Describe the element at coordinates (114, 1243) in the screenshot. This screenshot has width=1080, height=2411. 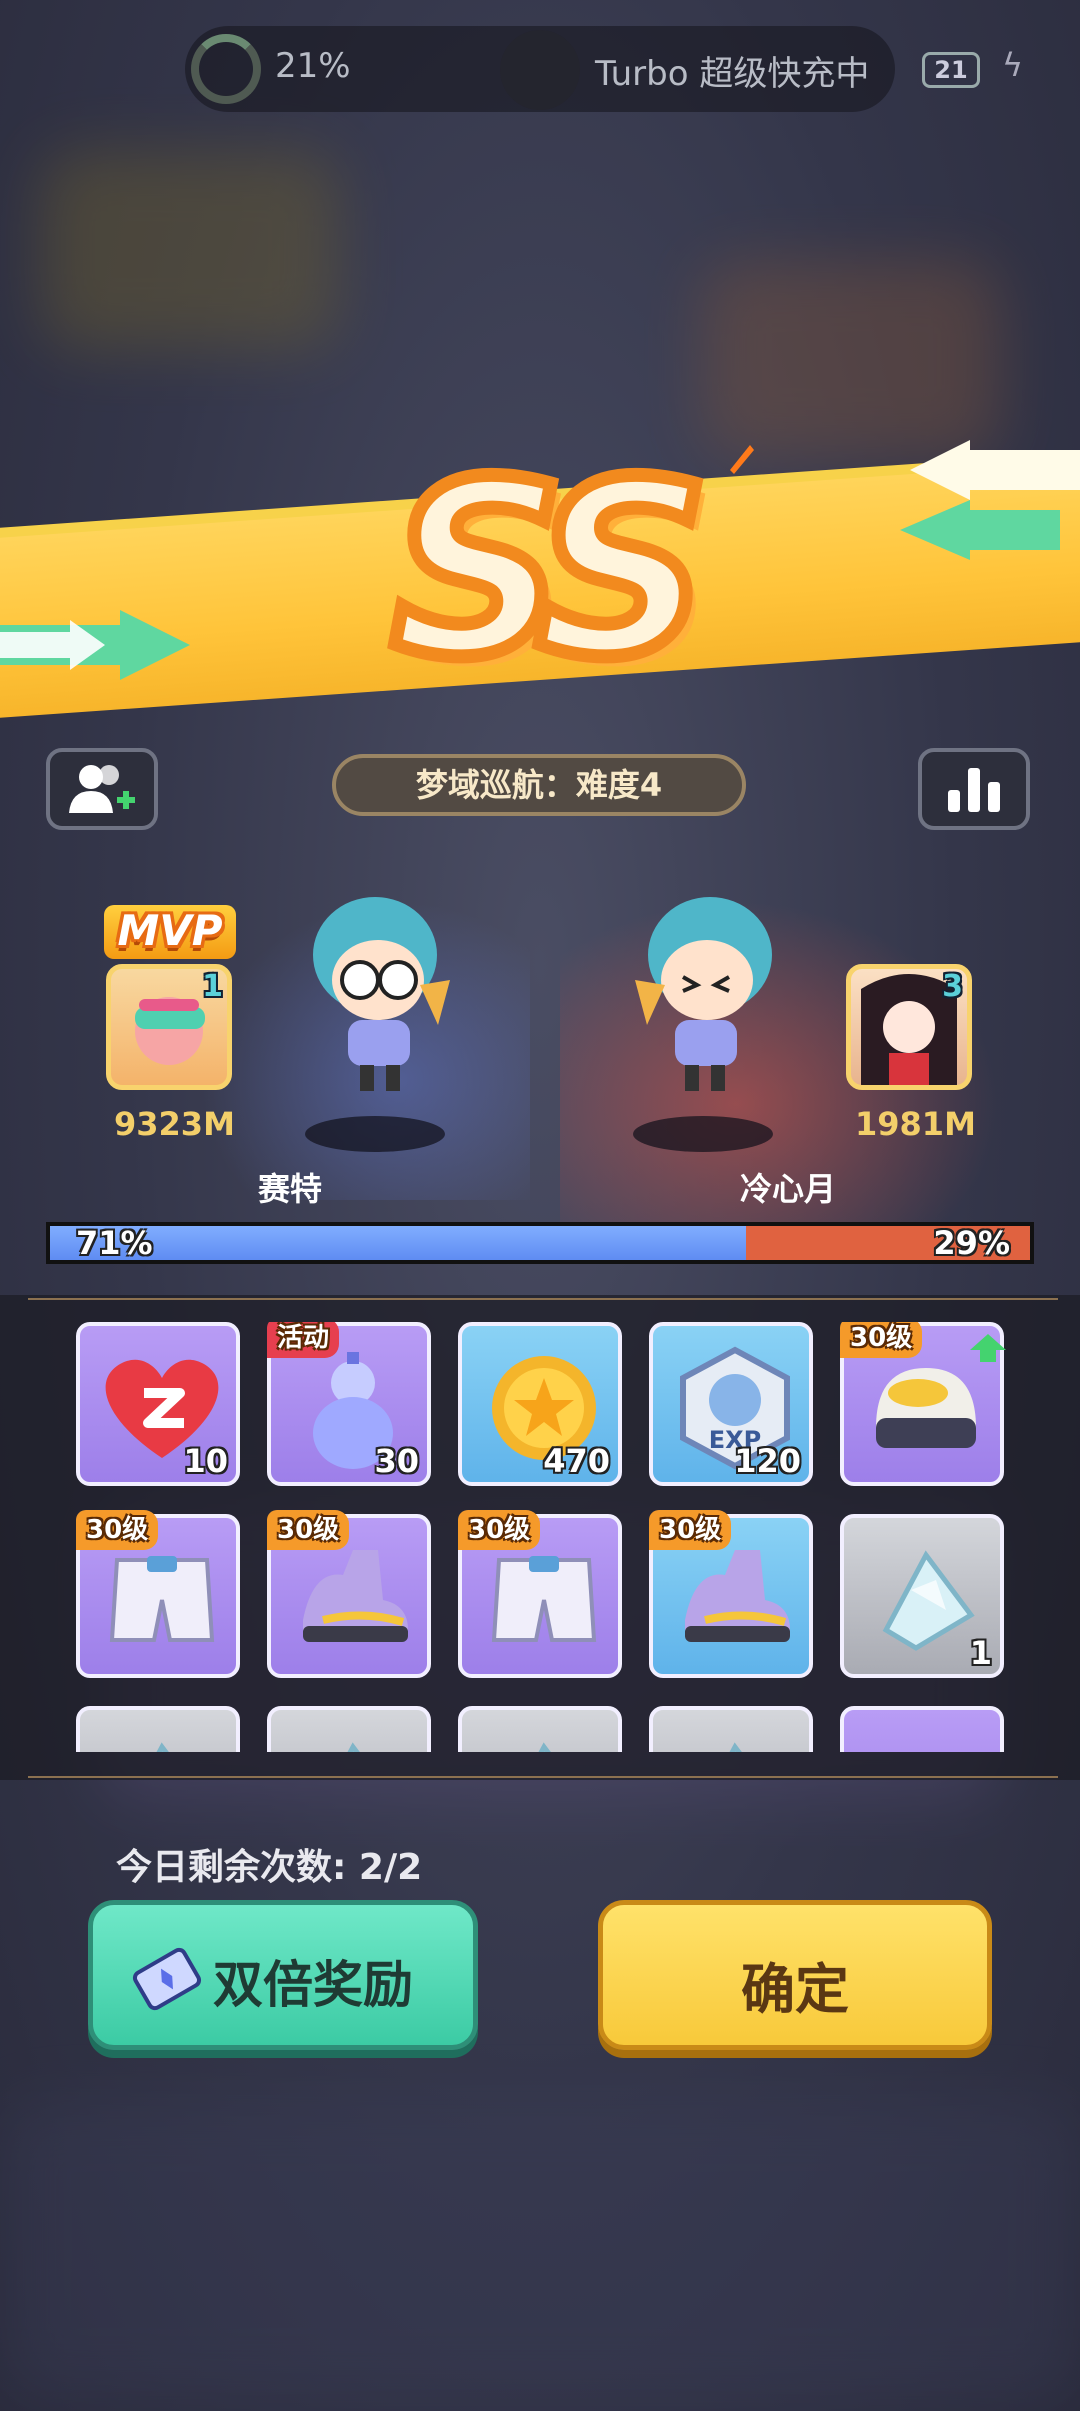
I see `left-contribution-text: 71%` at that location.